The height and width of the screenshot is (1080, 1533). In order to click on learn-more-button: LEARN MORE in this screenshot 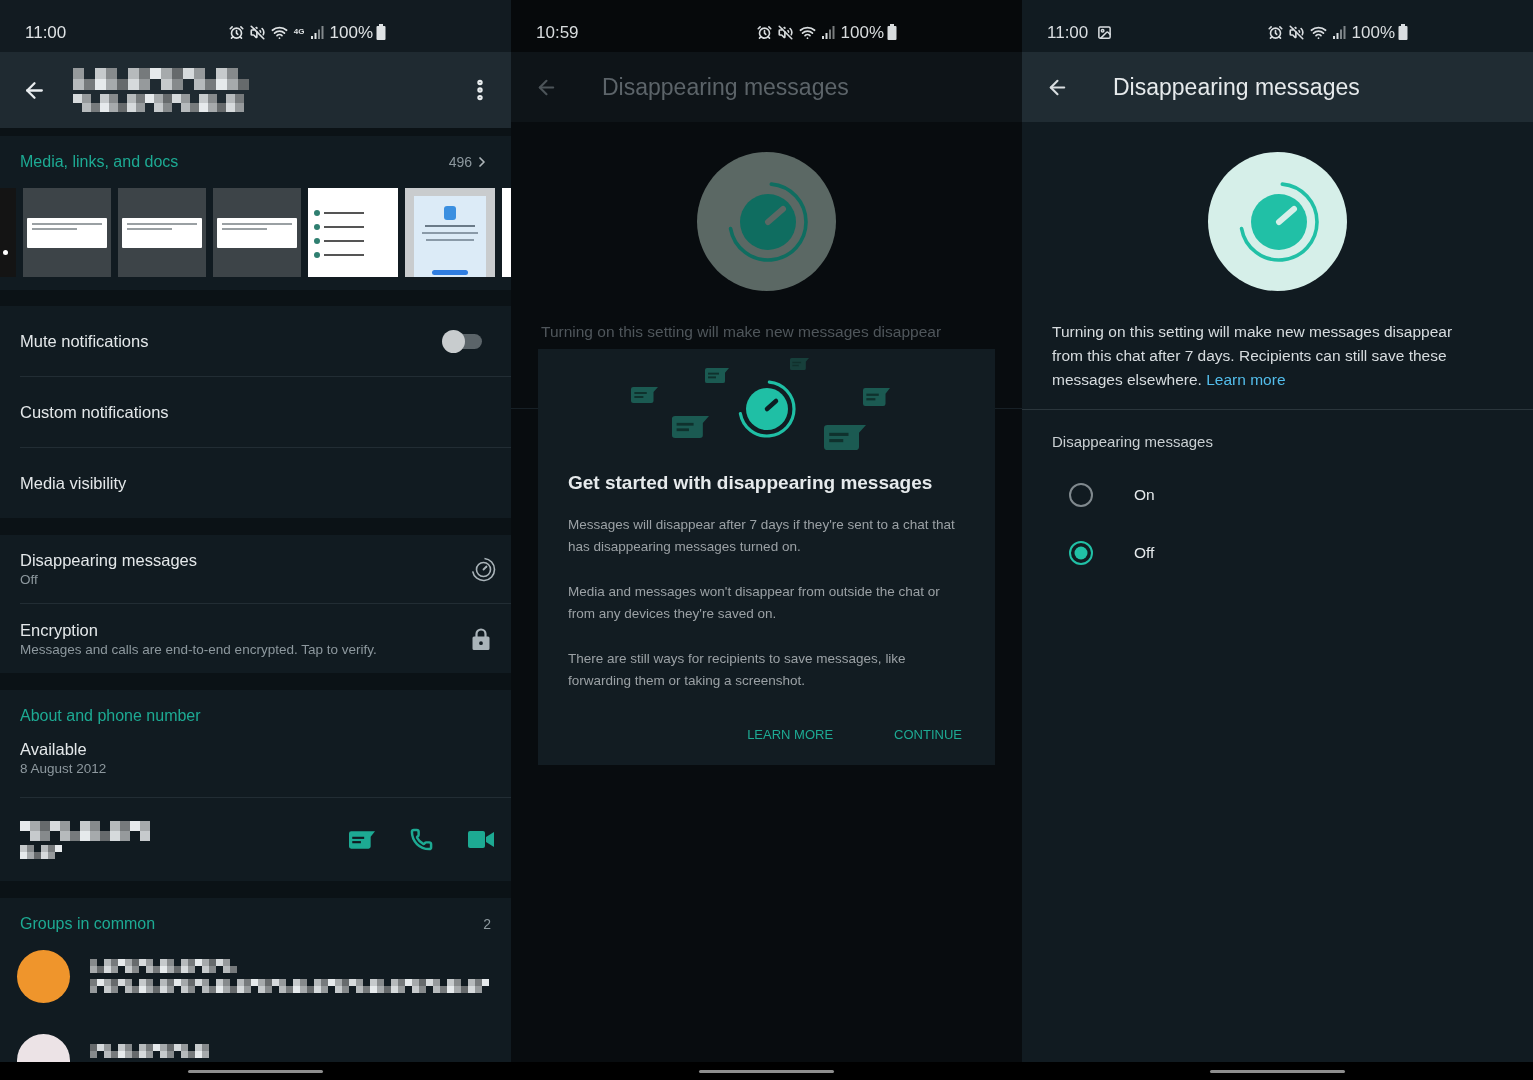, I will do `click(790, 735)`.